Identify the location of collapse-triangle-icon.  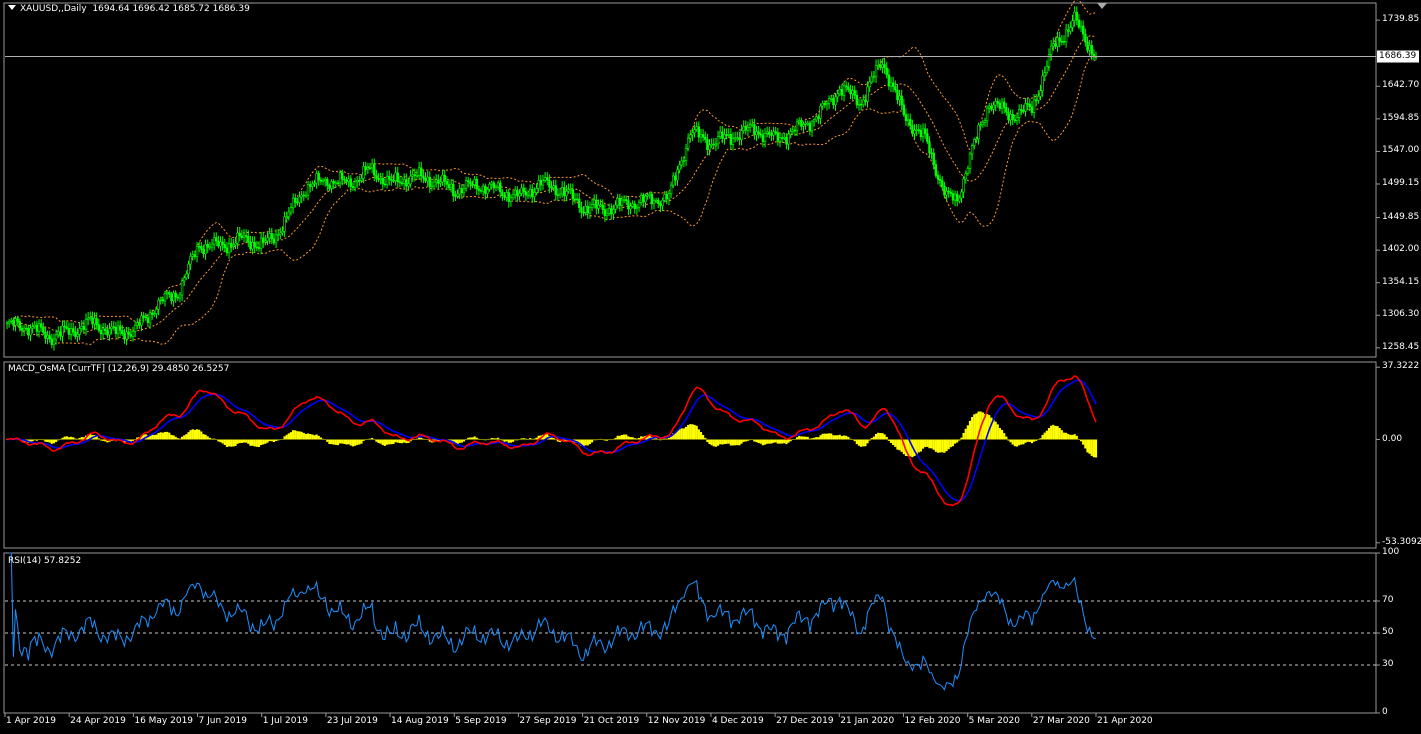
(12, 7).